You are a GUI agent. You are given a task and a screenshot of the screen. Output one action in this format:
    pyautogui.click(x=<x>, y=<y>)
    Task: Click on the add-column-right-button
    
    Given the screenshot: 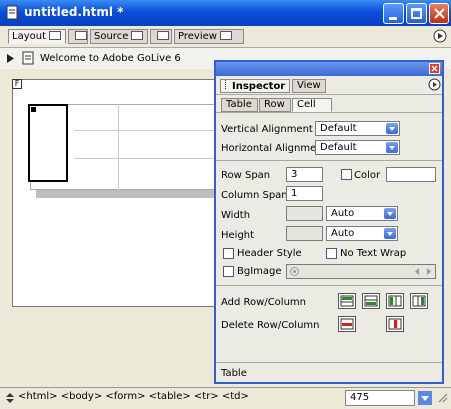 What is the action you would take?
    pyautogui.click(x=419, y=301)
    